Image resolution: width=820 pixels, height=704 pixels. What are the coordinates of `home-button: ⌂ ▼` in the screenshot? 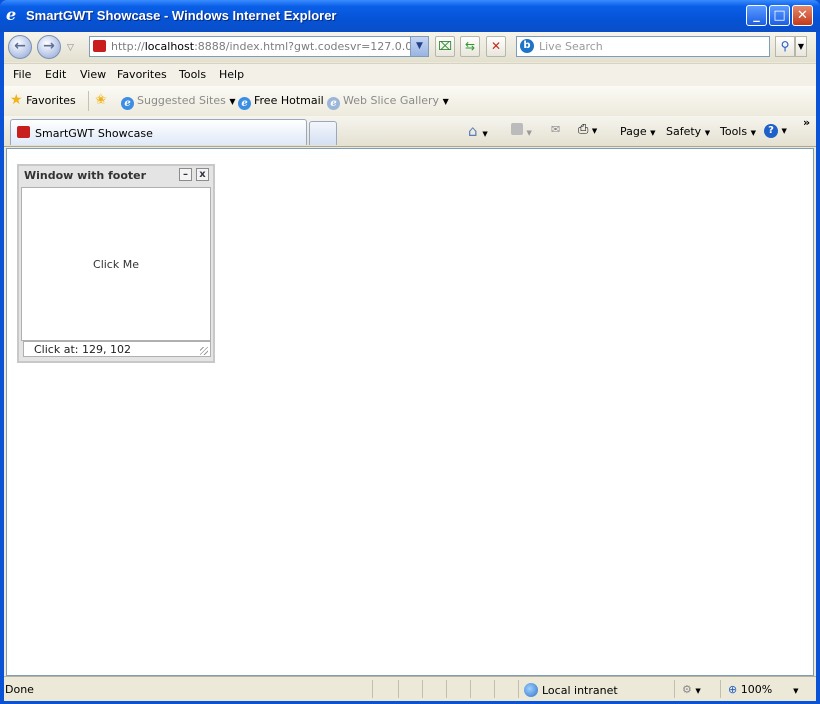 It's located at (478, 131).